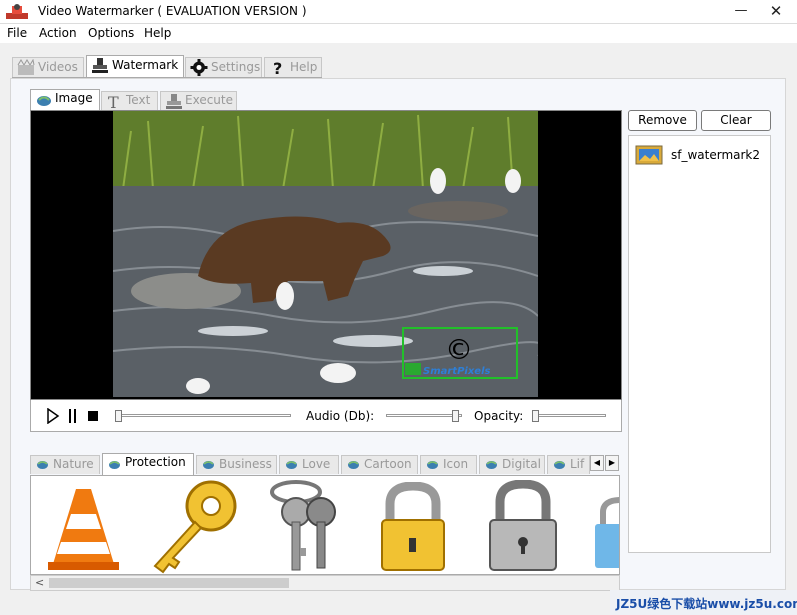 Image resolution: width=797 pixels, height=615 pixels. Describe the element at coordinates (53, 416) in the screenshot. I see `play-icon` at that location.